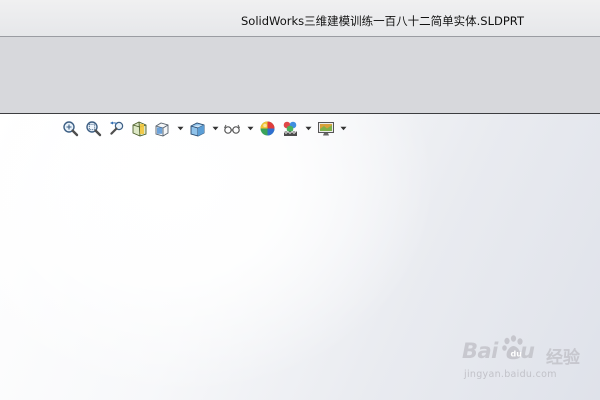  I want to click on watermark-url: jingyan.baidu.com, so click(510, 374).